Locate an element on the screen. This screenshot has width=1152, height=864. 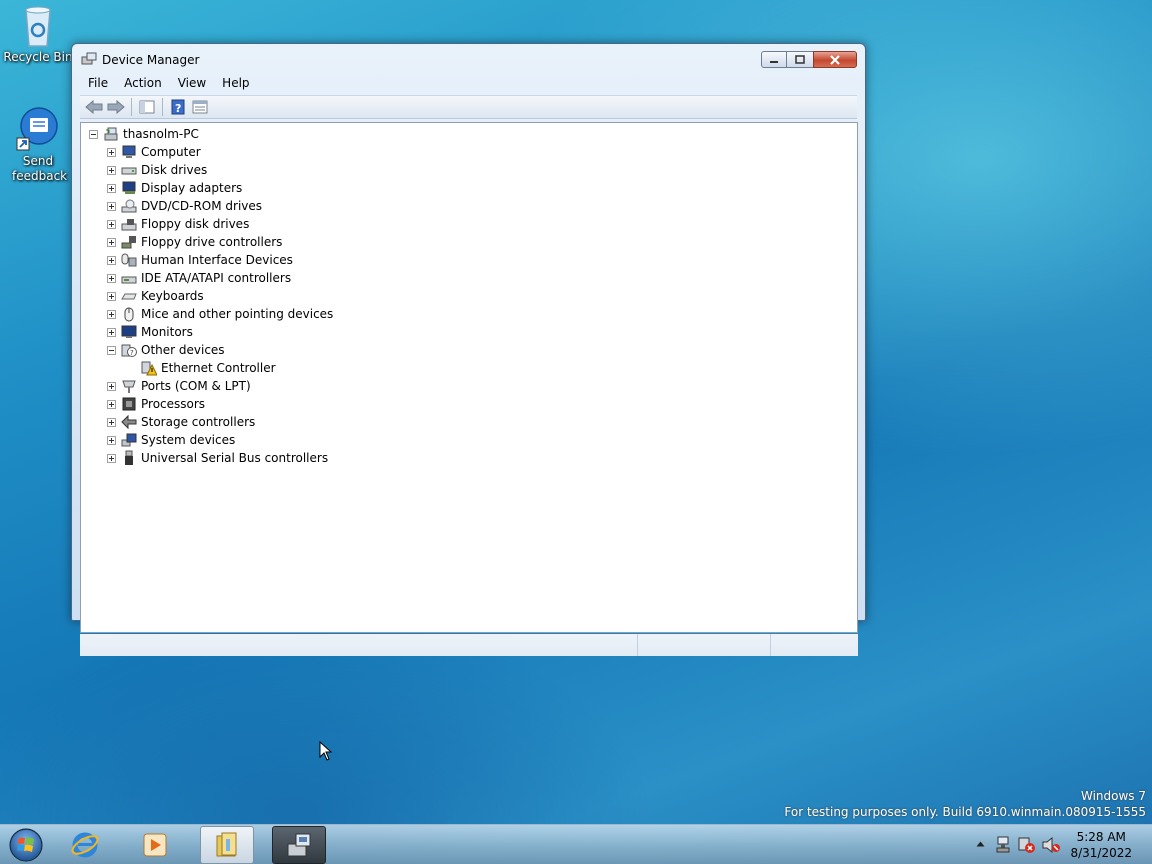
title-bar: Device Manager is located at coordinates (468, 58).